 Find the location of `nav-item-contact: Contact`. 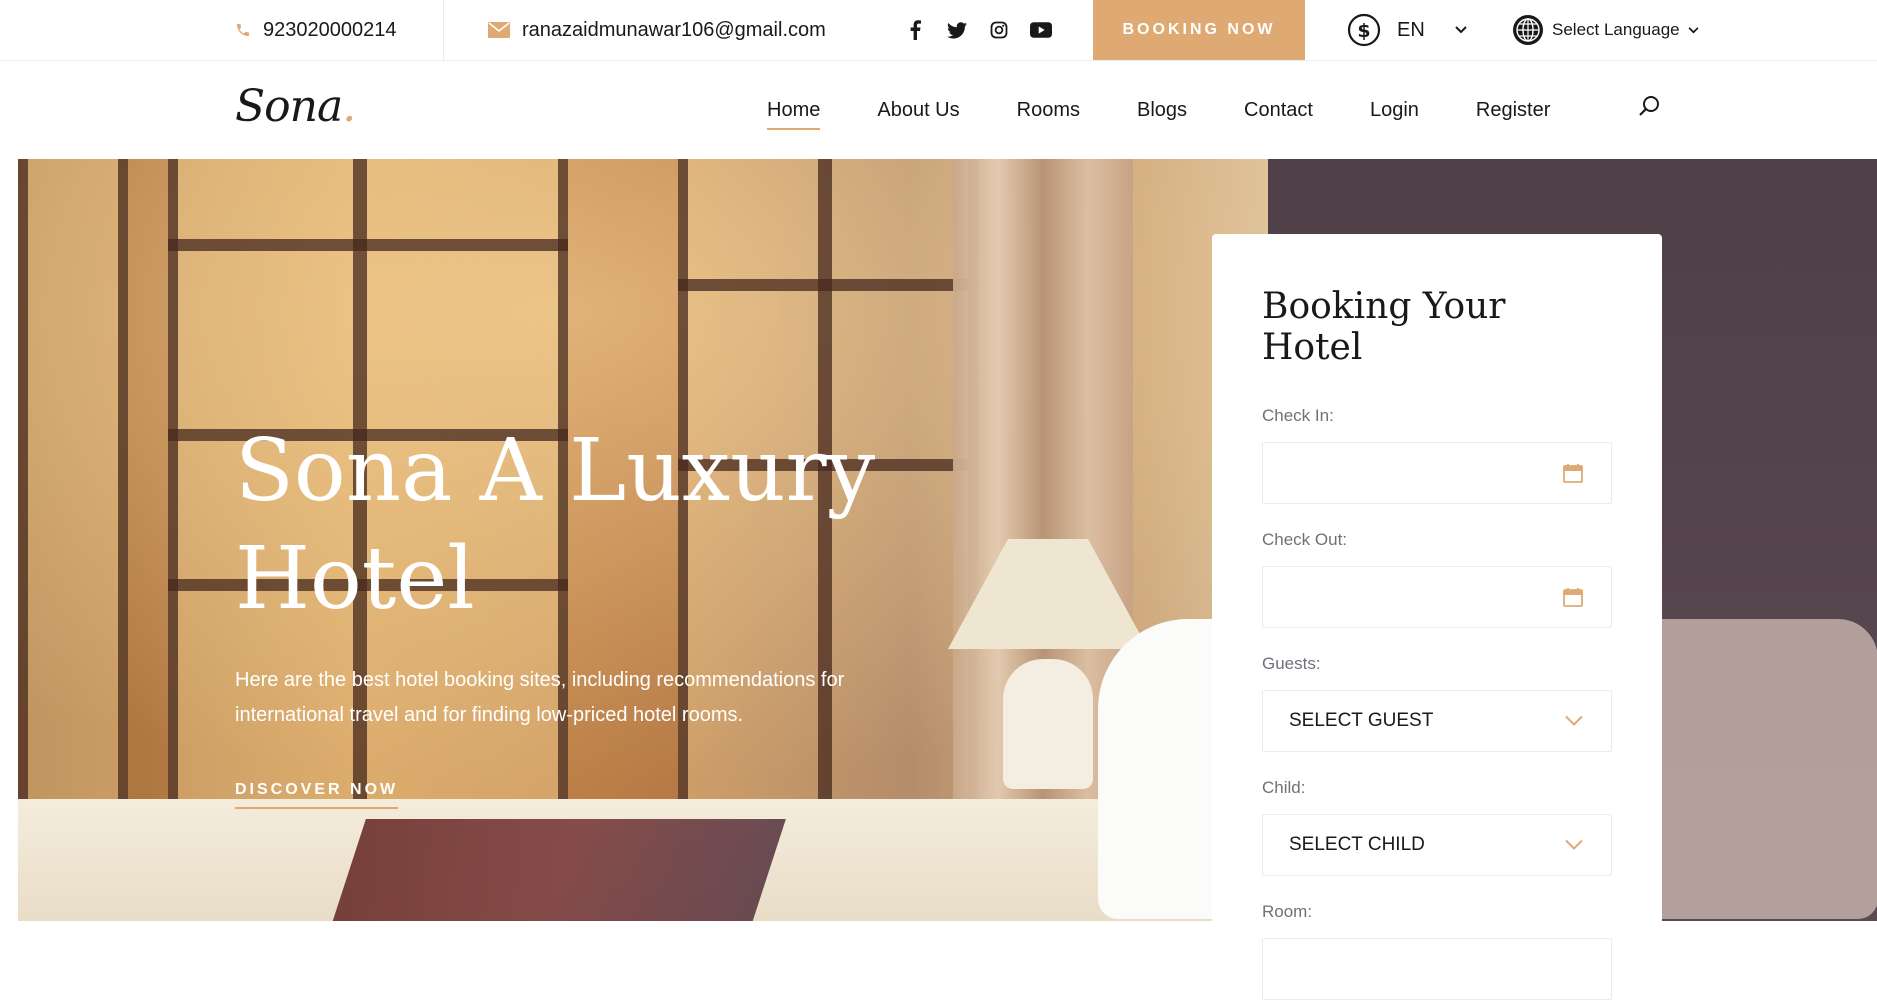

nav-item-contact: Contact is located at coordinates (1278, 110).